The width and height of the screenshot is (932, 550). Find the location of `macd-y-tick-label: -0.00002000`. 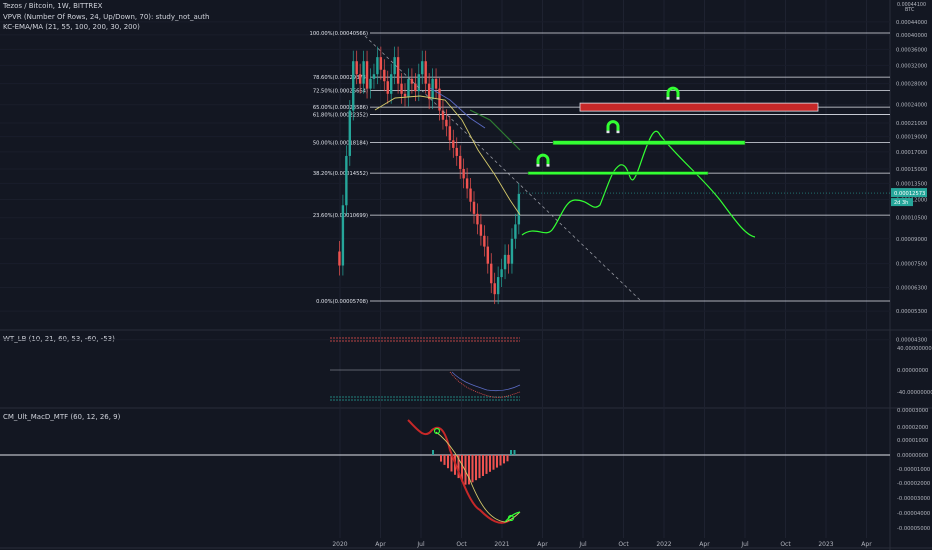

macd-y-tick-label: -0.00002000 is located at coordinates (913, 484).